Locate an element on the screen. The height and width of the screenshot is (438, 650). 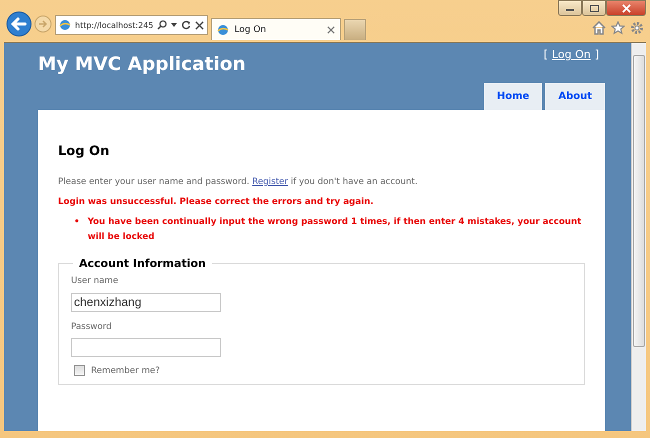
home-icon is located at coordinates (599, 28).